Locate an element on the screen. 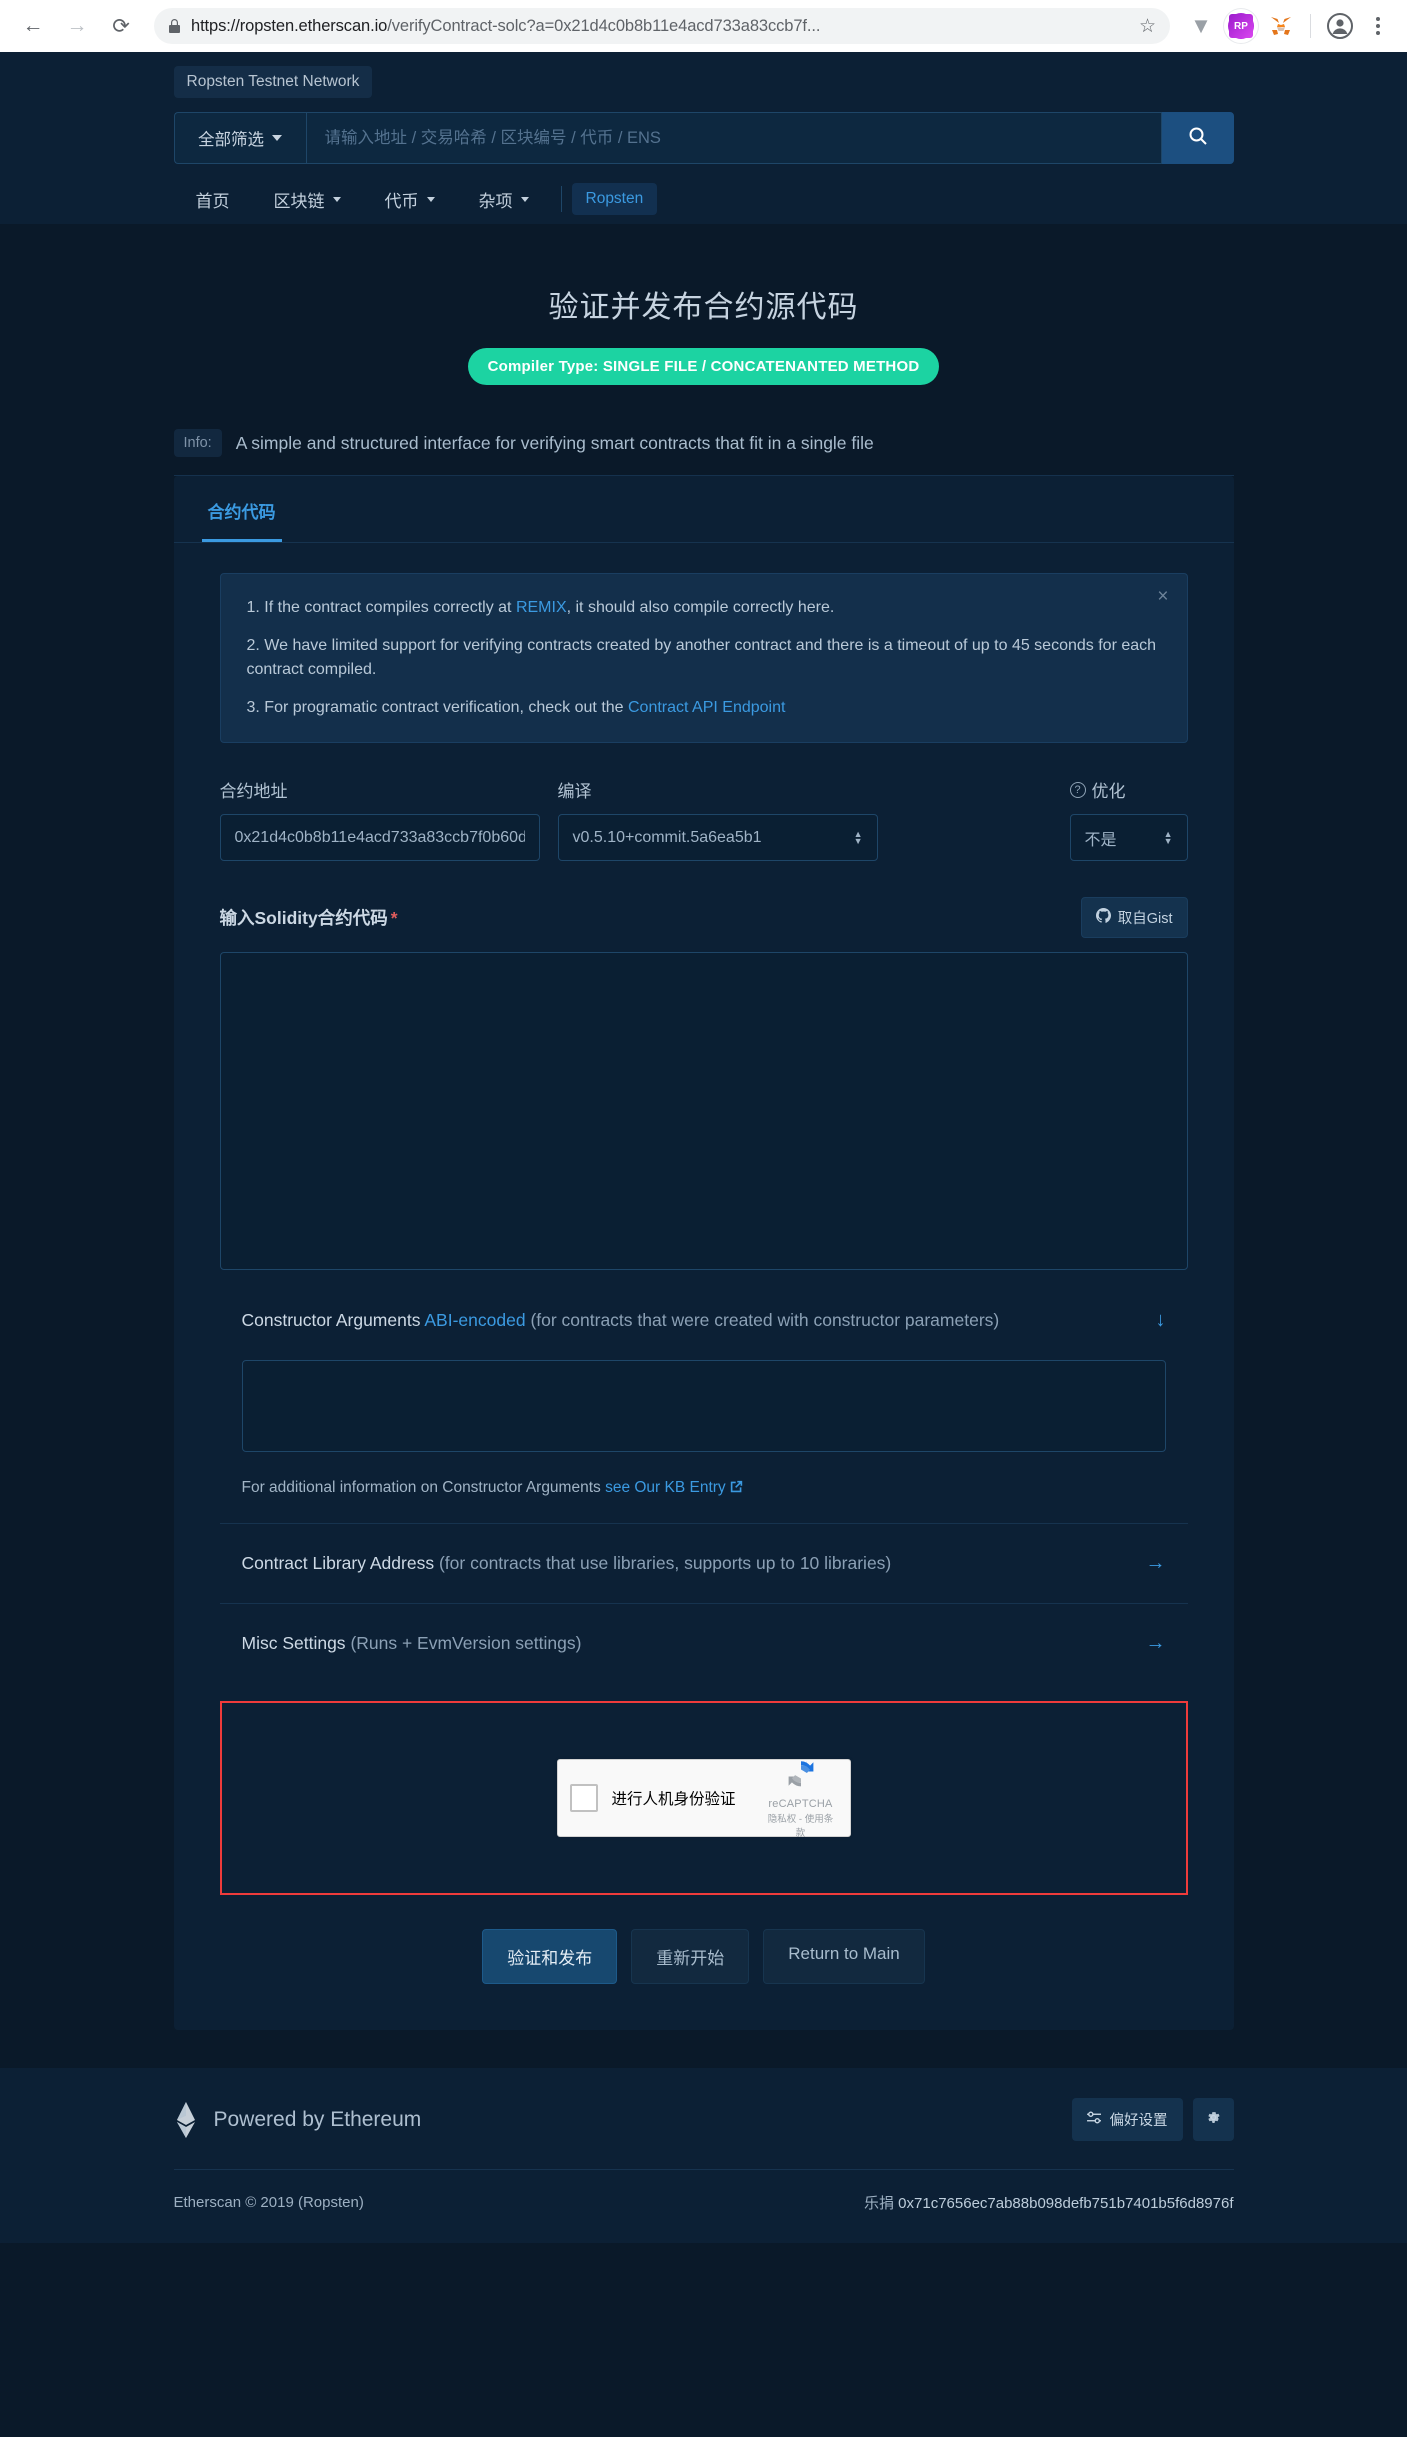 This screenshot has height=2437, width=1407. ethereum-diamond-icon is located at coordinates (186, 2120).